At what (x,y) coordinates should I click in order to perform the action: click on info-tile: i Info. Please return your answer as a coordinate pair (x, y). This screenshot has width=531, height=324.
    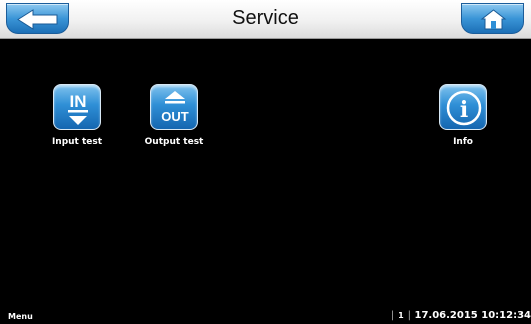
    Looking at the image, I should click on (463, 115).